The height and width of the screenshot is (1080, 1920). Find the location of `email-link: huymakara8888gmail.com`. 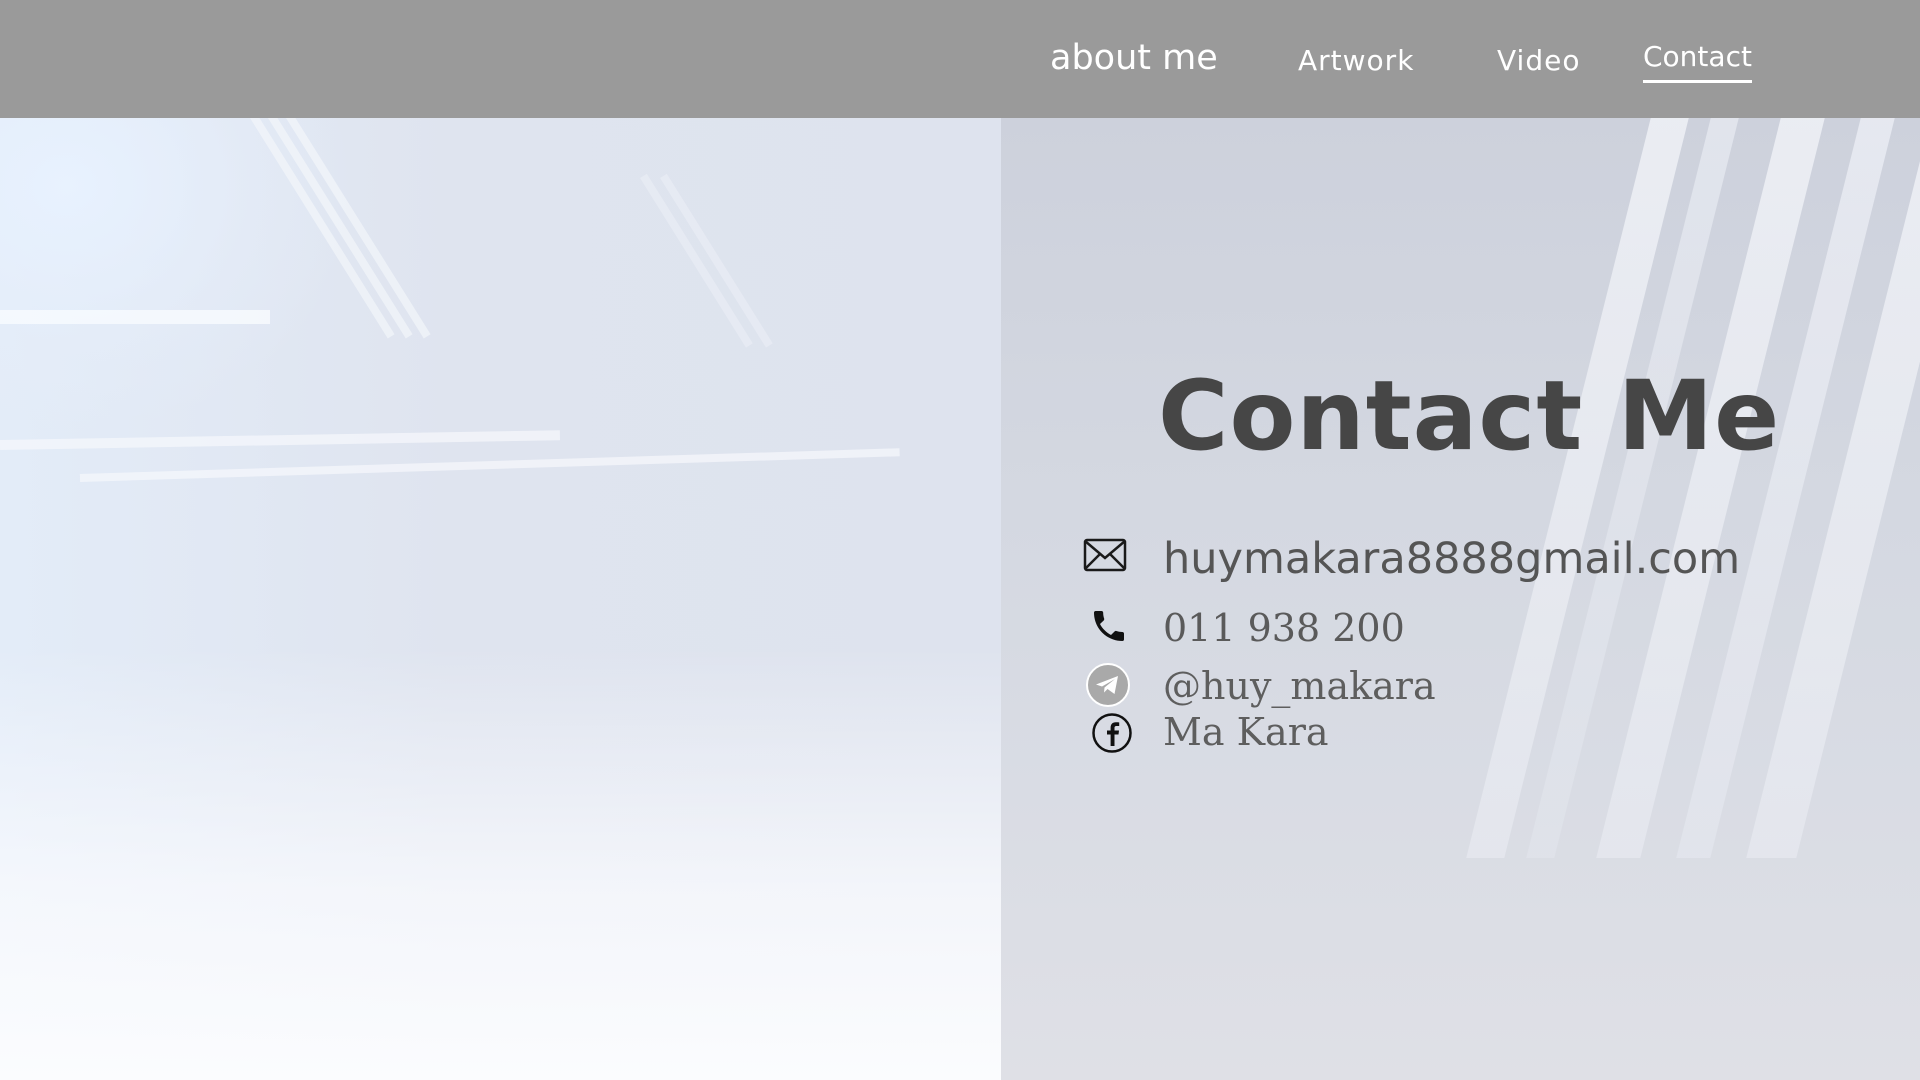

email-link: huymakara8888gmail.com is located at coordinates (1451, 559).